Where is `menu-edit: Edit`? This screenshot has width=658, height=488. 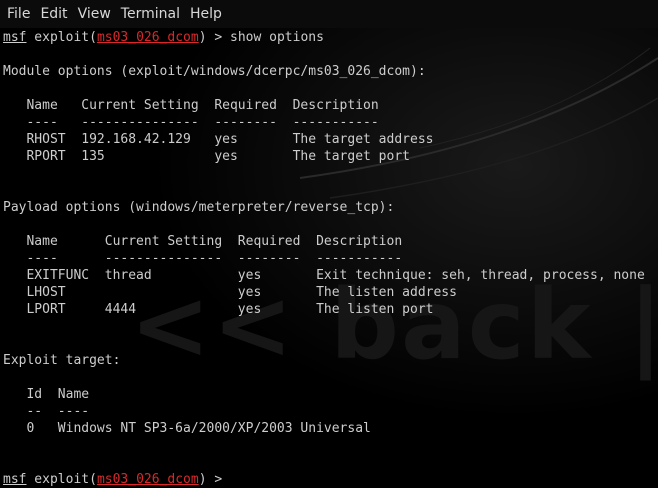
menu-edit: Edit is located at coordinates (53, 14).